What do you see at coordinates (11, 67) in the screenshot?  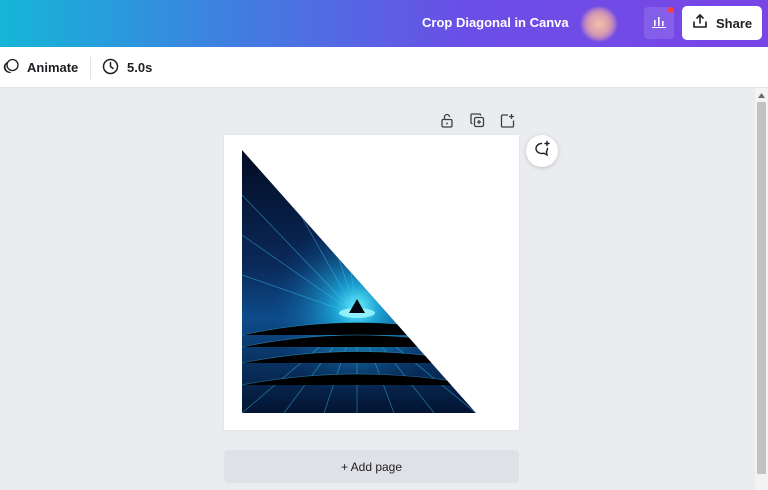 I see `animate-icon` at bounding box center [11, 67].